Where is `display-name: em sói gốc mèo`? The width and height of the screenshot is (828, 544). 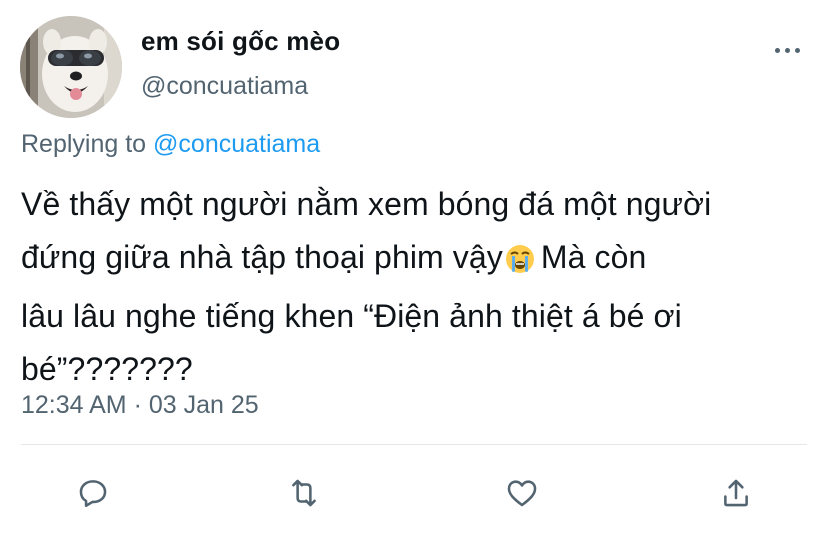
display-name: em sói gốc mèo is located at coordinates (240, 41).